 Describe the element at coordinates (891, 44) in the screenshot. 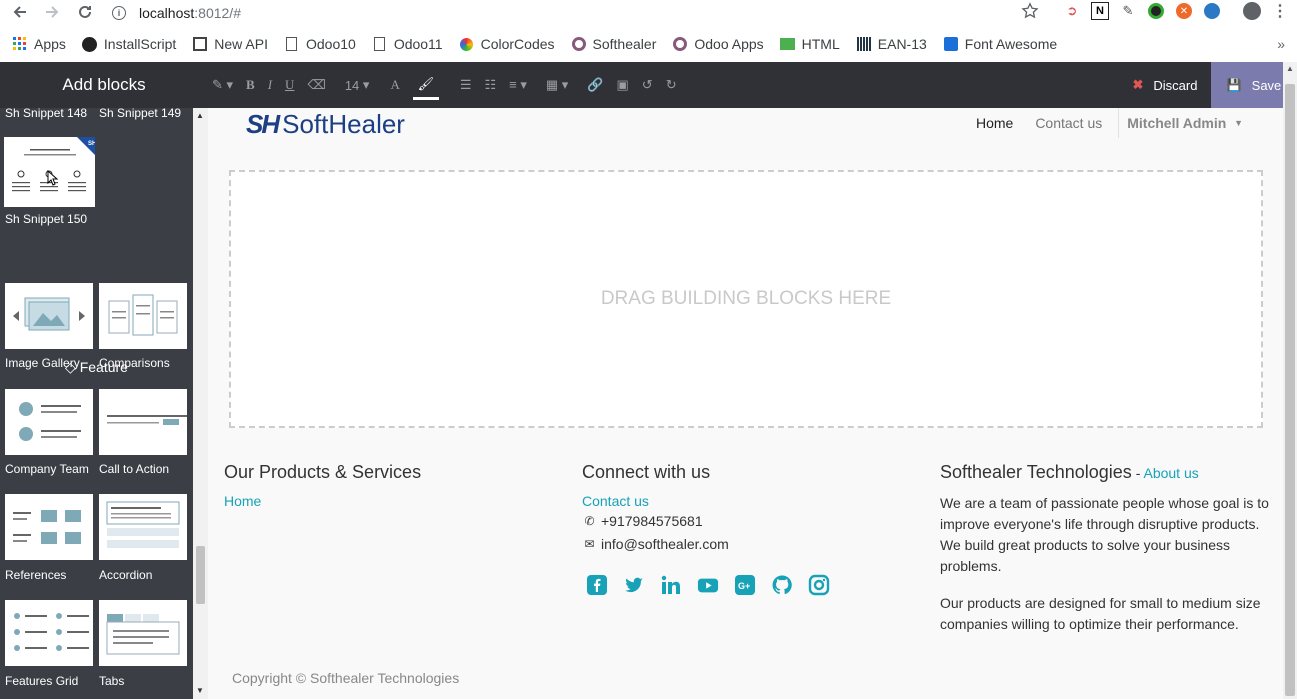

I see `bookmark-ean13: EAN-13` at that location.